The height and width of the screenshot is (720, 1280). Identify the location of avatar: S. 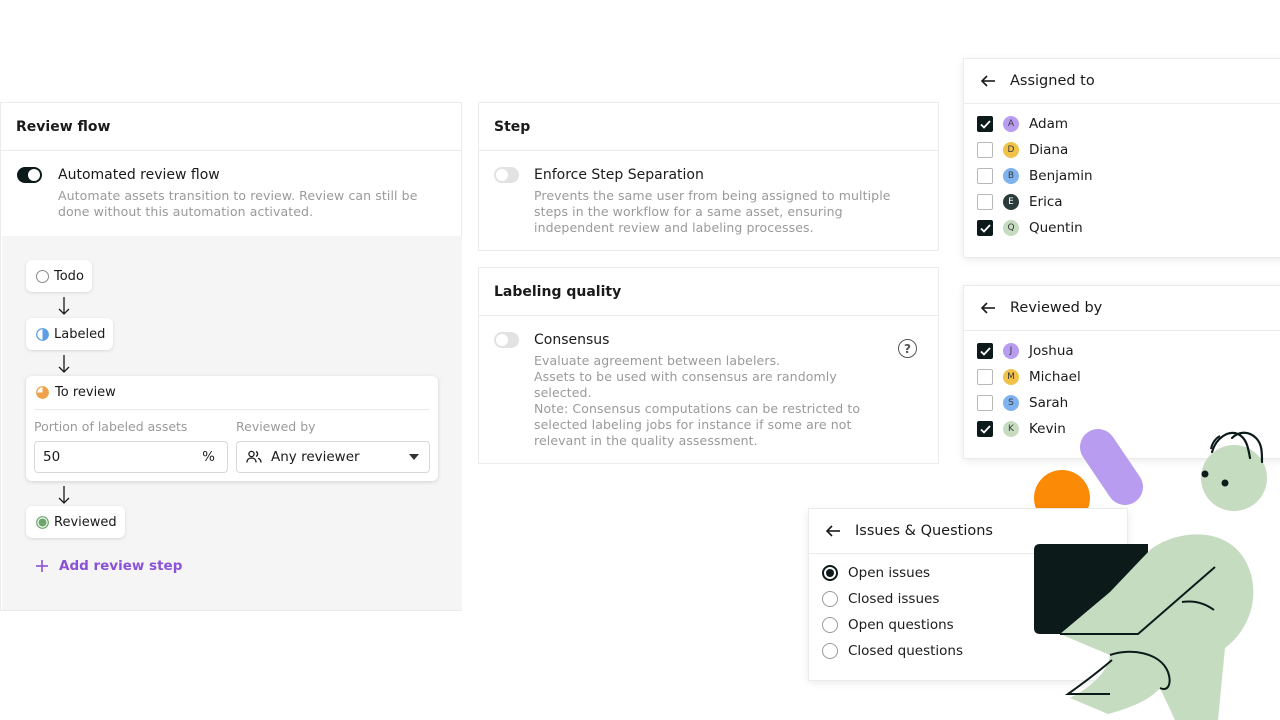
(1011, 403).